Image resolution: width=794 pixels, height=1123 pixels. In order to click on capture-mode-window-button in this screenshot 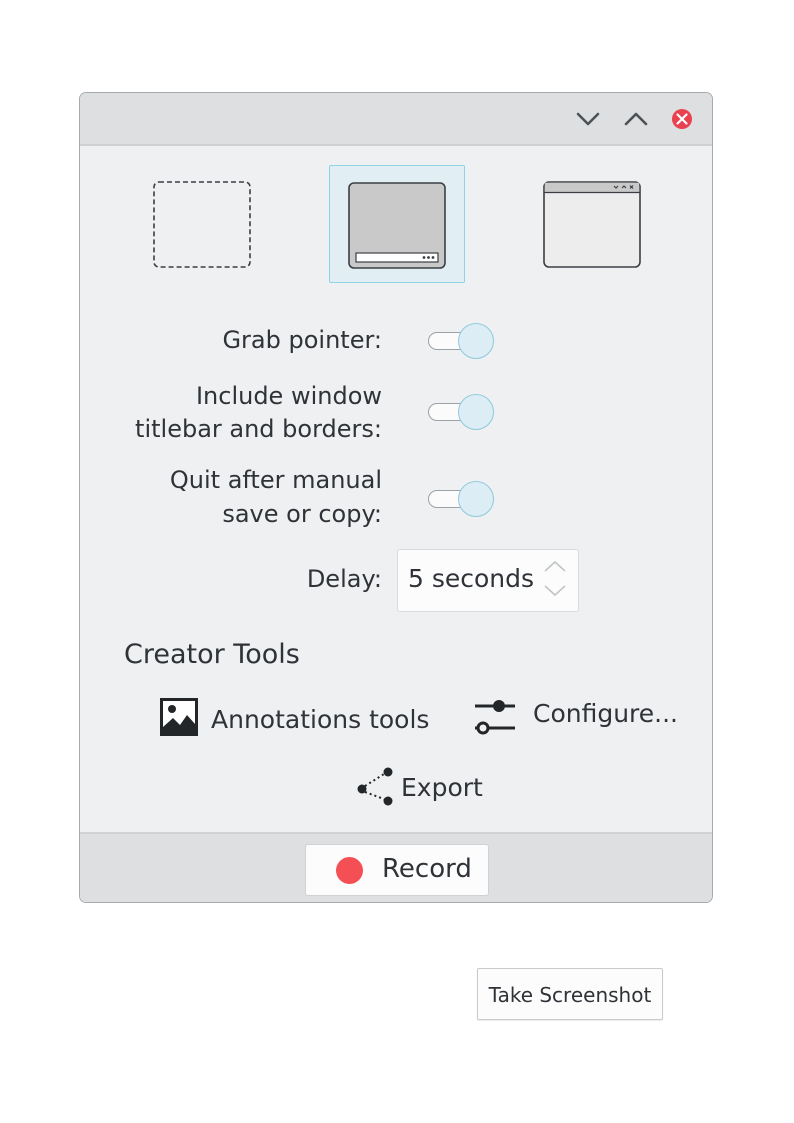, I will do `click(592, 224)`.